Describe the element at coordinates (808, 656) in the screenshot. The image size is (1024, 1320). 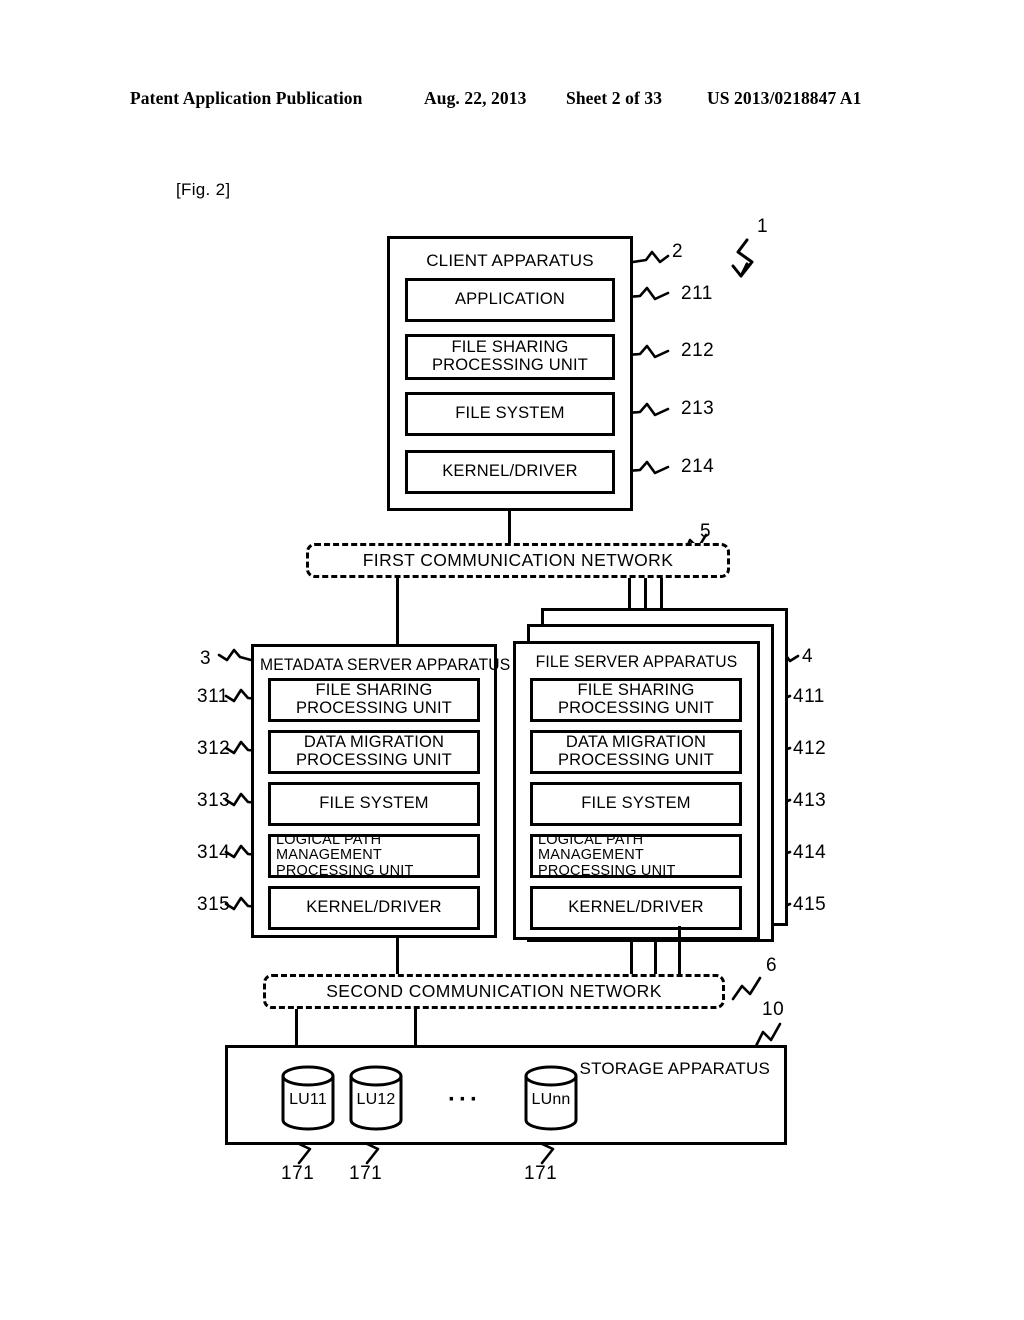
I see `ref-4: 4` at that location.